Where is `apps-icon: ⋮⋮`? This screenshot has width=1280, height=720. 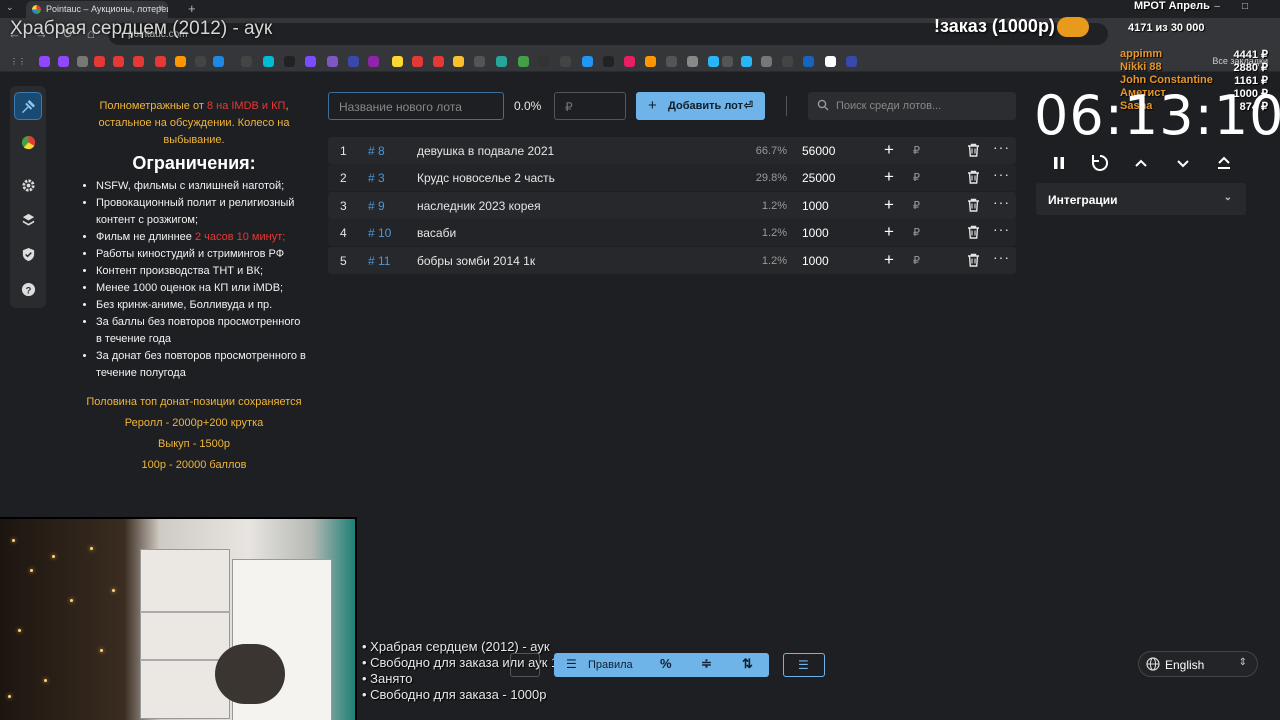
apps-icon: ⋮⋮ is located at coordinates (18, 61).